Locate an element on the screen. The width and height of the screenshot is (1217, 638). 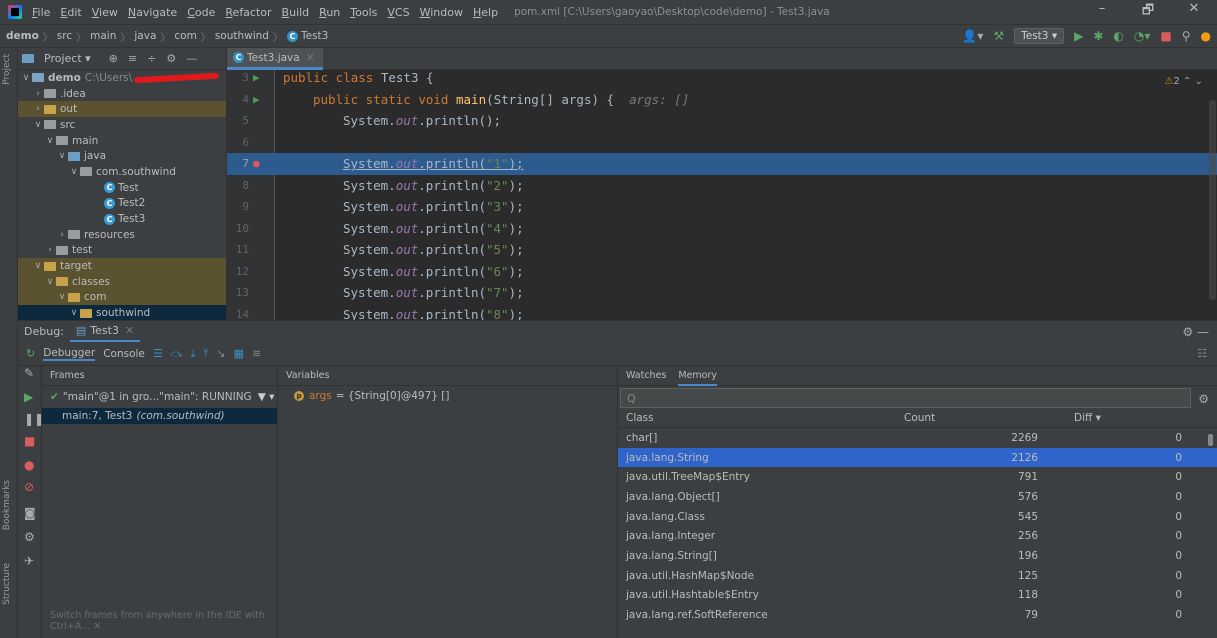
memory-row: java.util.Hashtable$Entry 118 0 is located at coordinates (917, 596).